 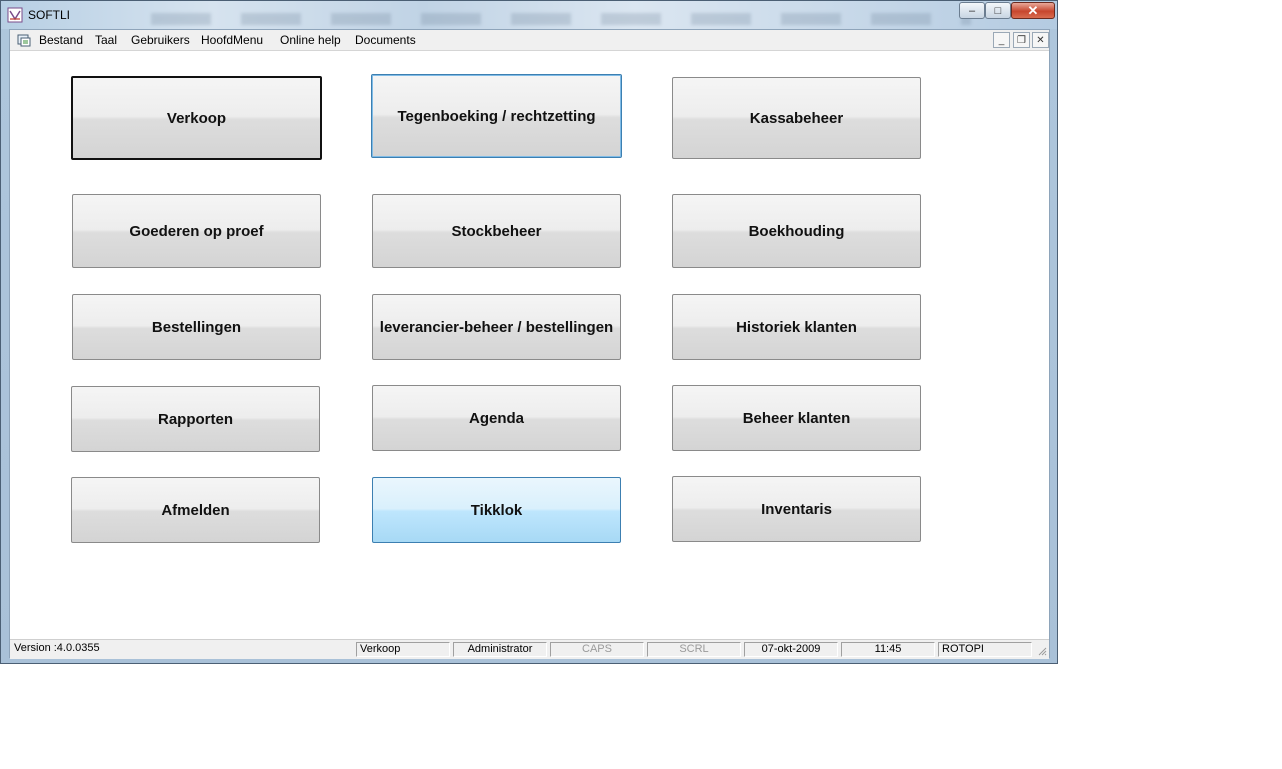 What do you see at coordinates (15, 15) in the screenshot?
I see `app-logo-icon` at bounding box center [15, 15].